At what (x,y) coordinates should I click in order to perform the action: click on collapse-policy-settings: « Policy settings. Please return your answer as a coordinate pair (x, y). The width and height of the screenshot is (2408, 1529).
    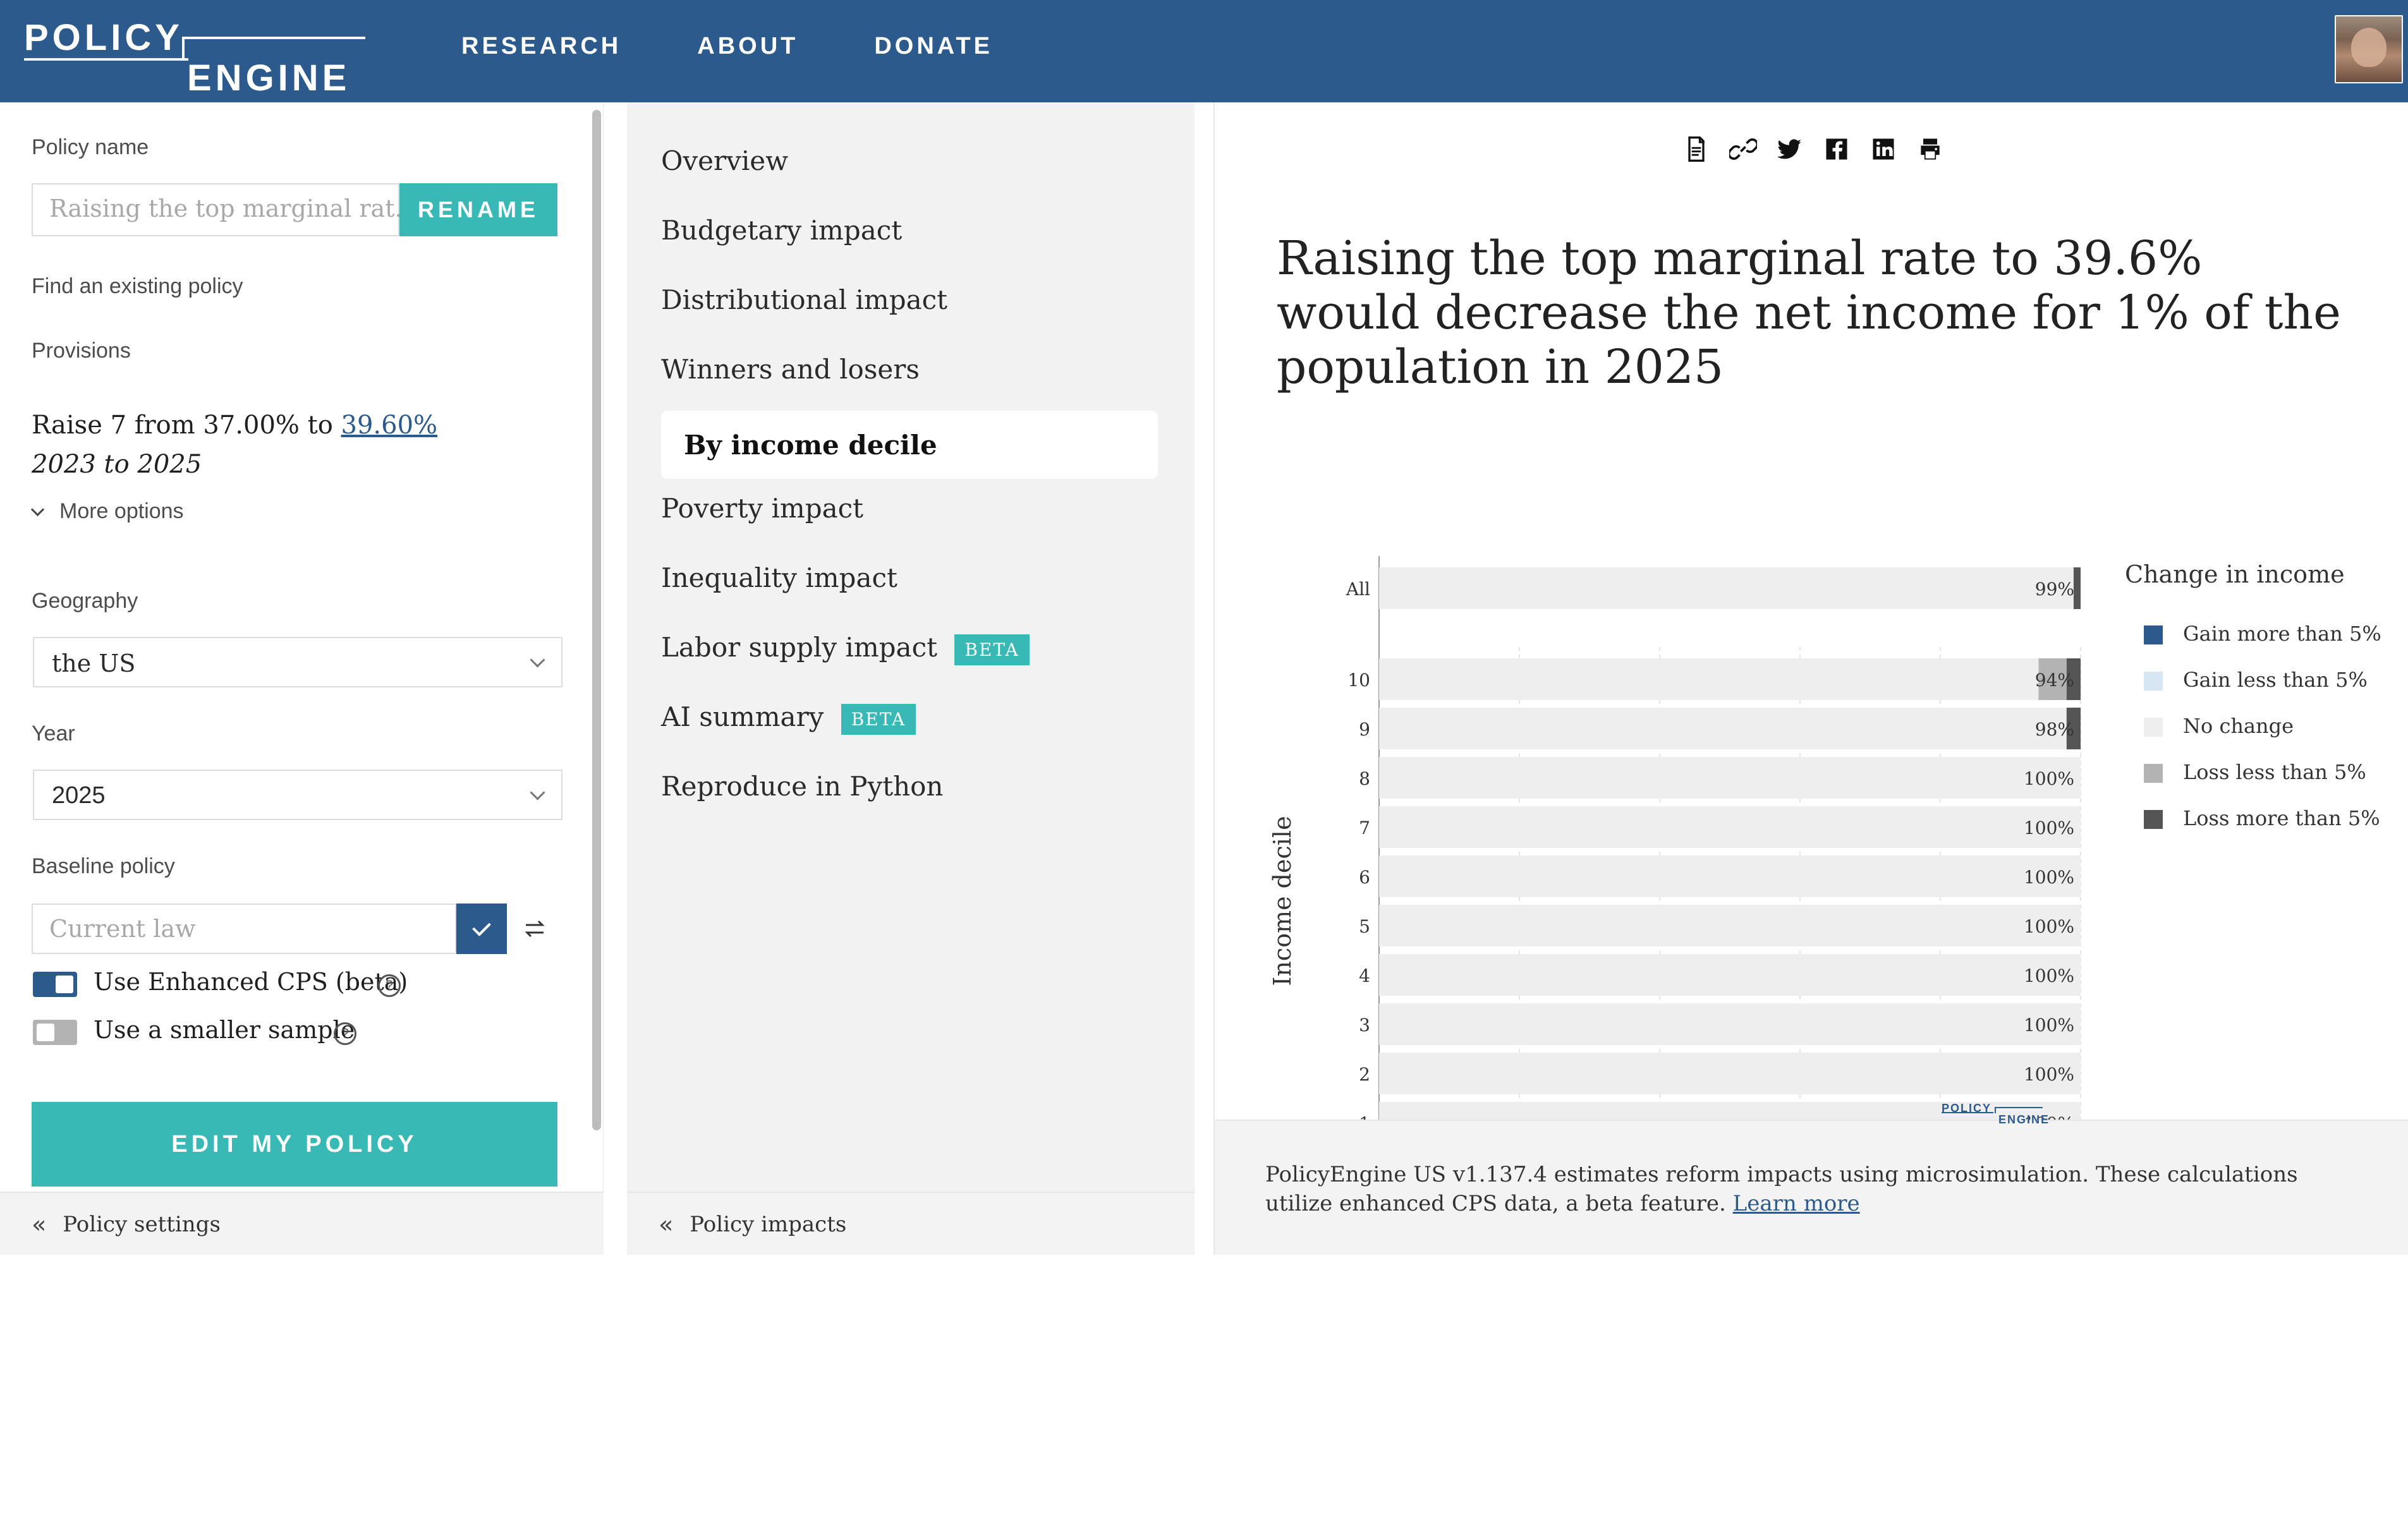
    Looking at the image, I should click on (126, 1224).